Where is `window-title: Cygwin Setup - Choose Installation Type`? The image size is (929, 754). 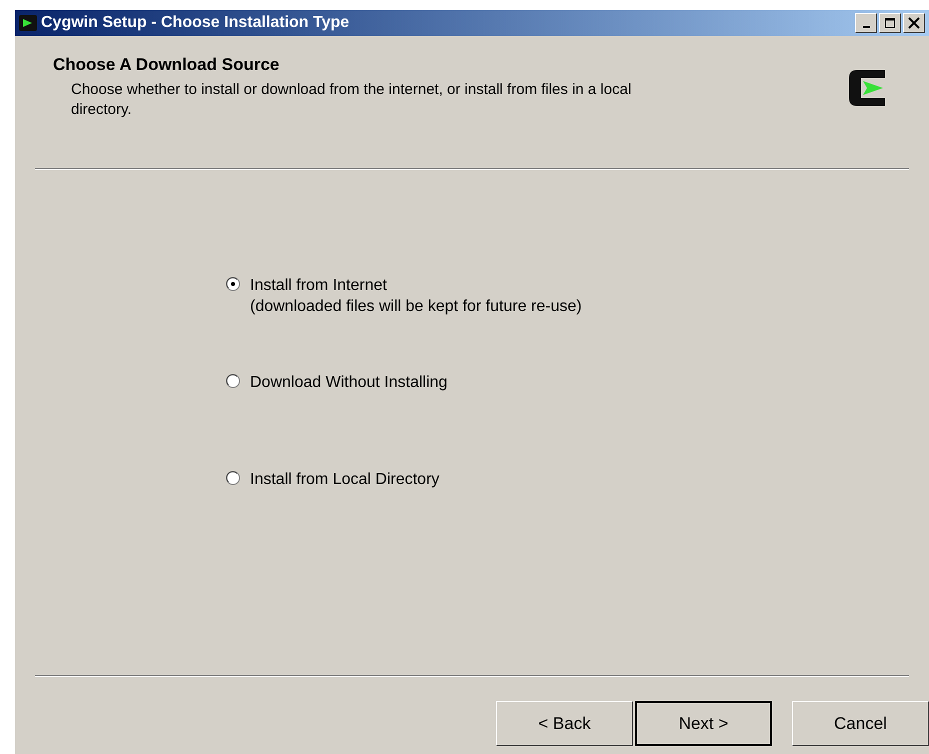 window-title: Cygwin Setup - Choose Installation Type is located at coordinates (195, 23).